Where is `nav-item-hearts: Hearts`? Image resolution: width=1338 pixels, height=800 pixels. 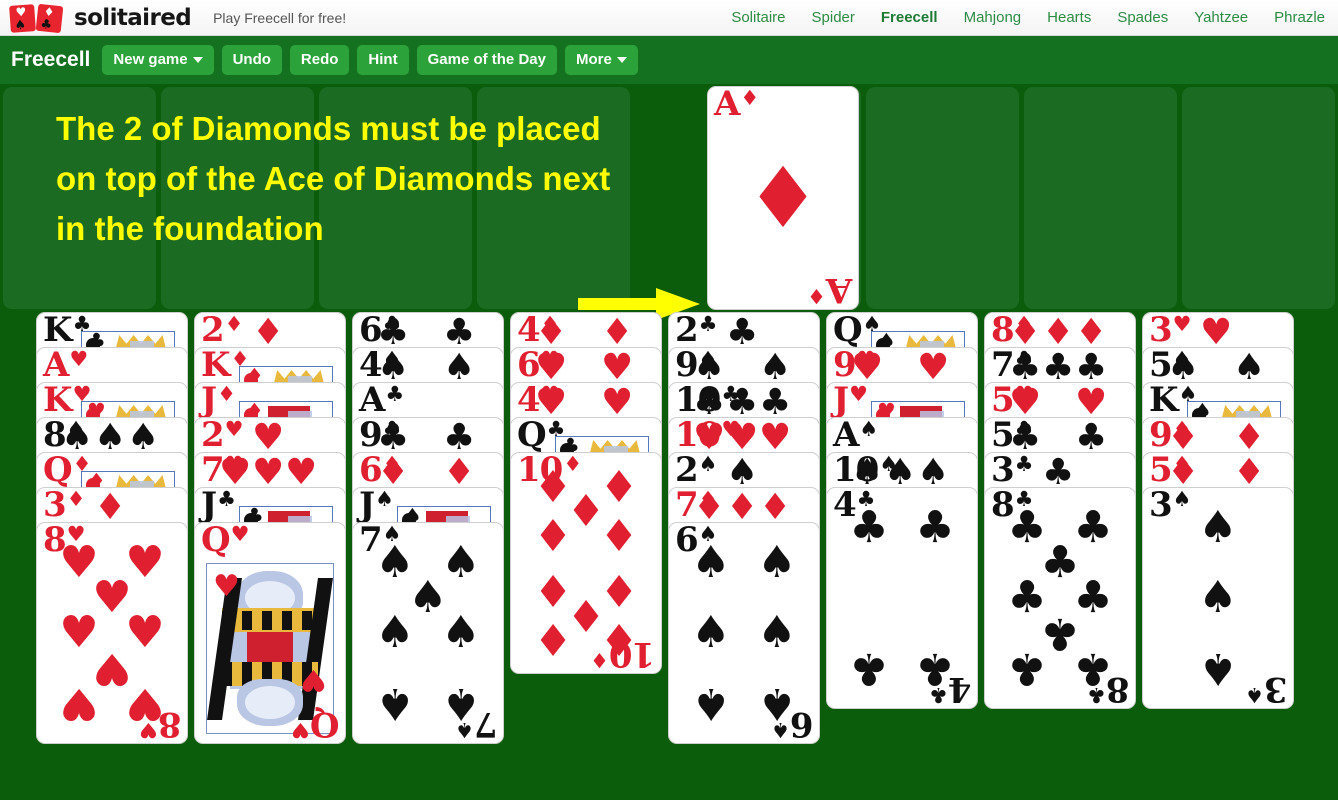 nav-item-hearts: Hearts is located at coordinates (1069, 17).